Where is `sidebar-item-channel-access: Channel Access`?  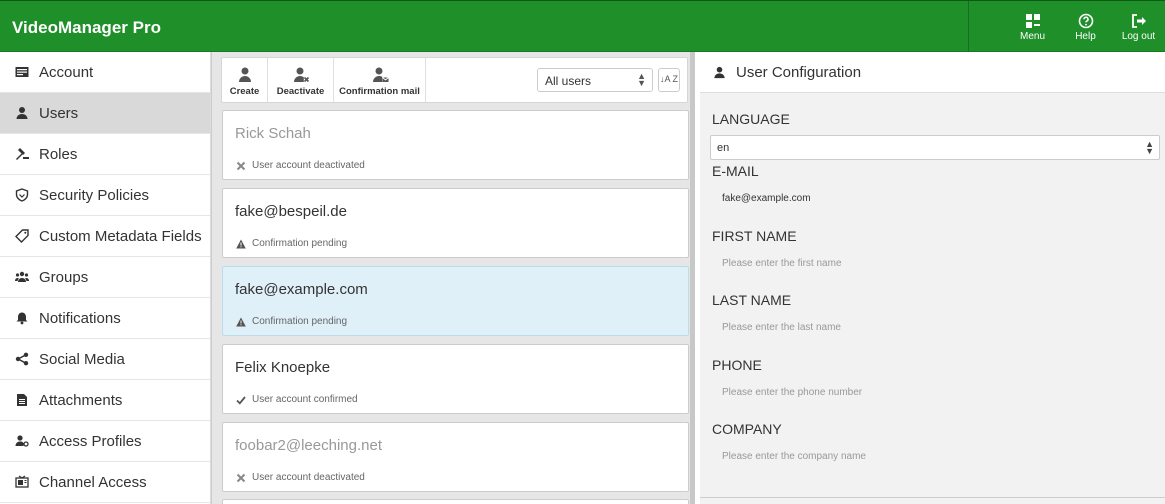 sidebar-item-channel-access: Channel Access is located at coordinates (105, 482).